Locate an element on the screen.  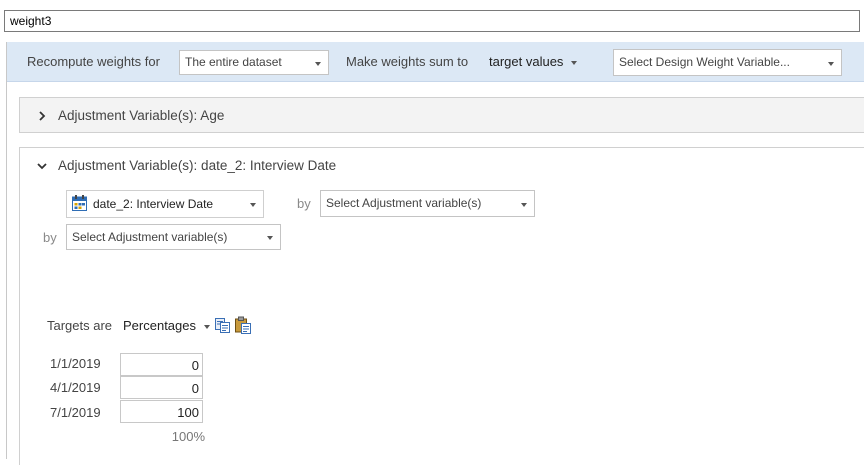
copy-icon is located at coordinates (223, 325).